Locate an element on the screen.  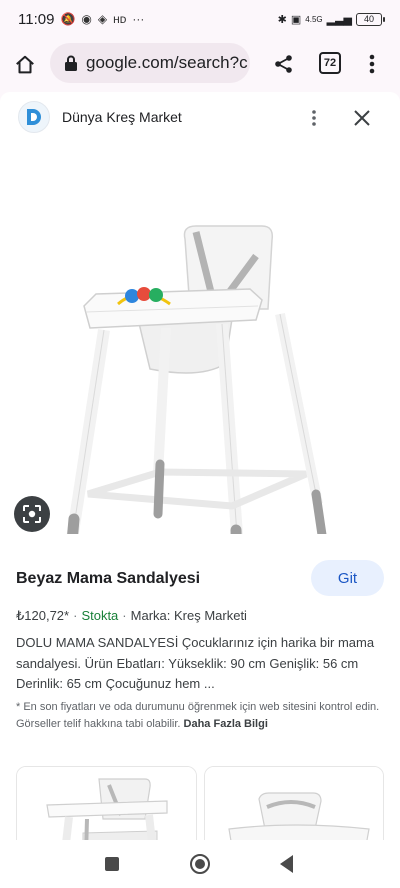
back-button is located at coordinates (286, 864).